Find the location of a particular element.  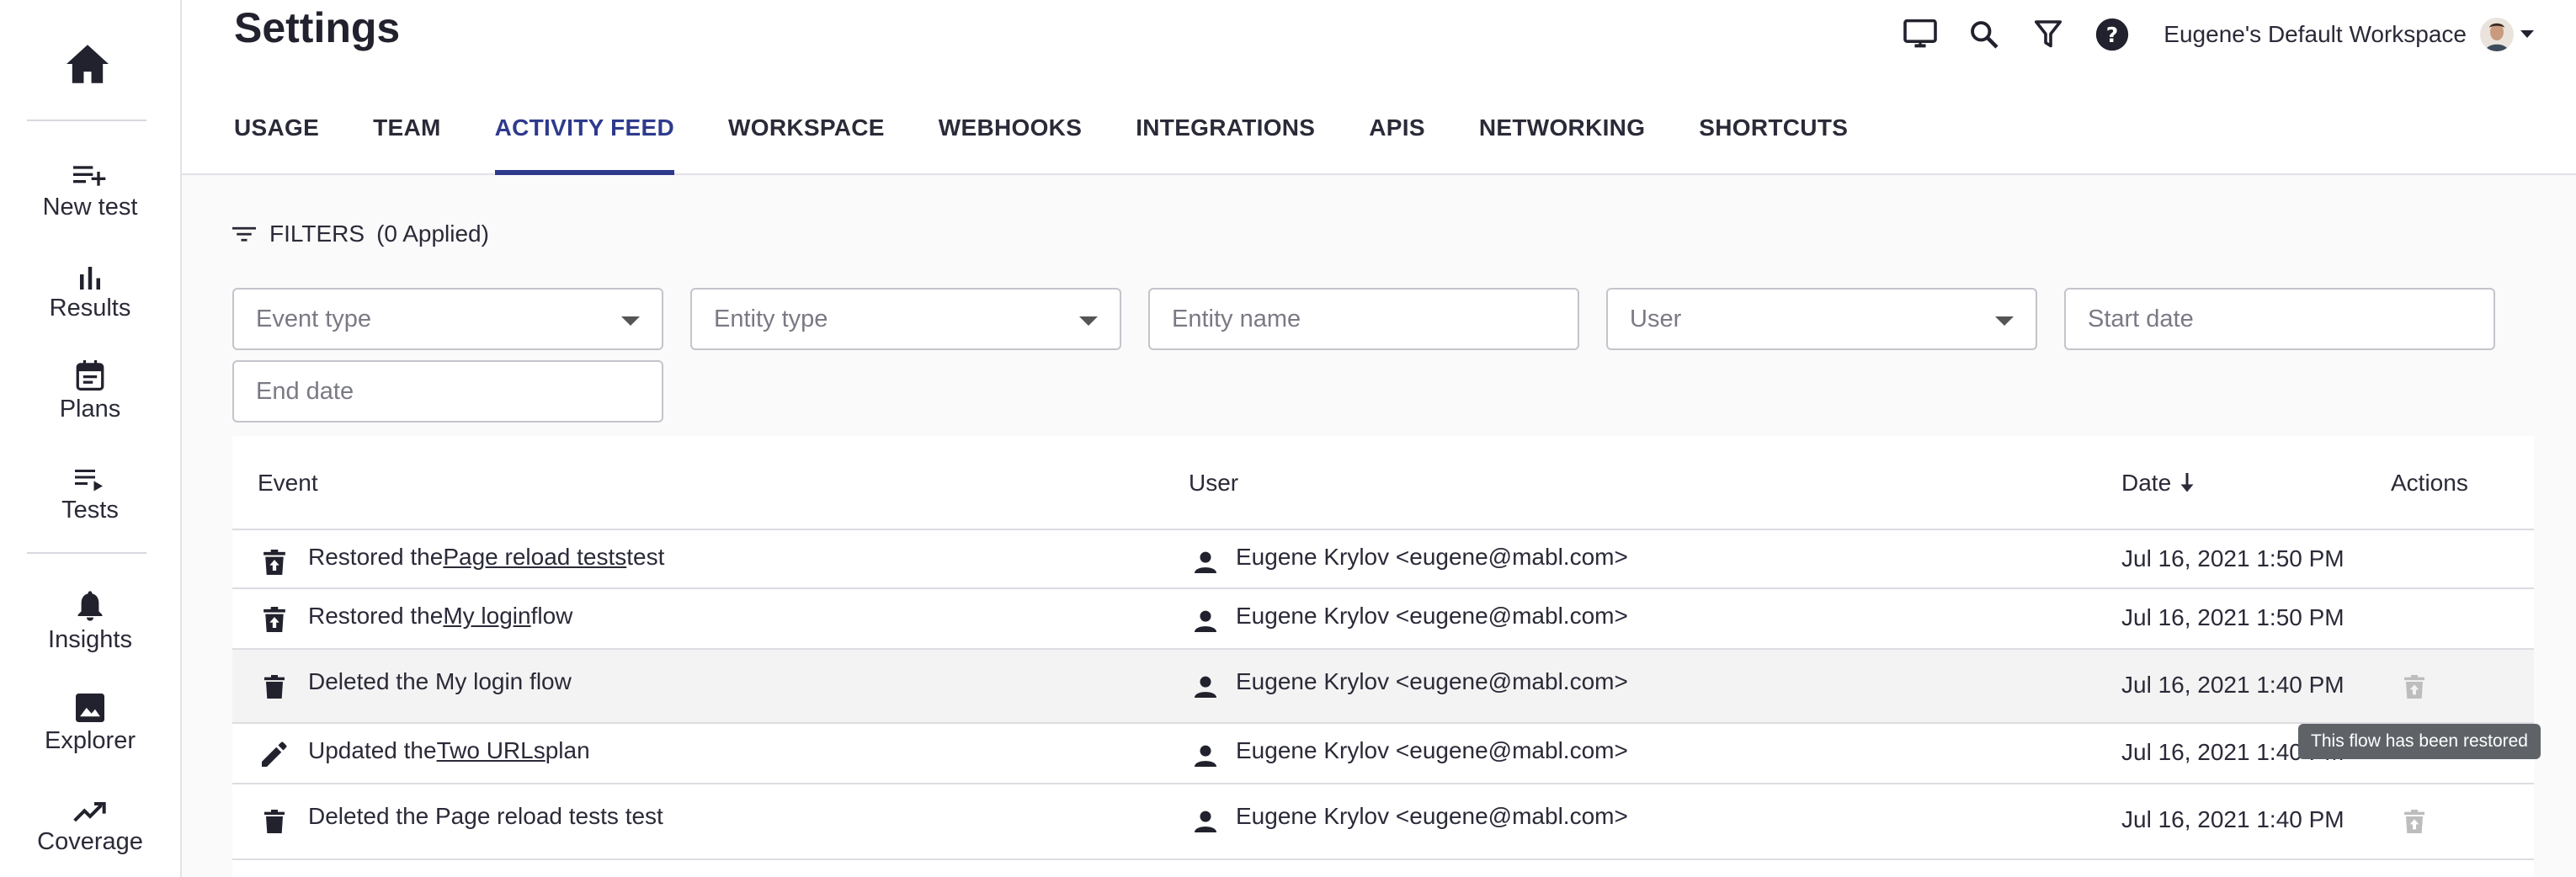

nav-item-explorer: Explorer is located at coordinates (90, 731).